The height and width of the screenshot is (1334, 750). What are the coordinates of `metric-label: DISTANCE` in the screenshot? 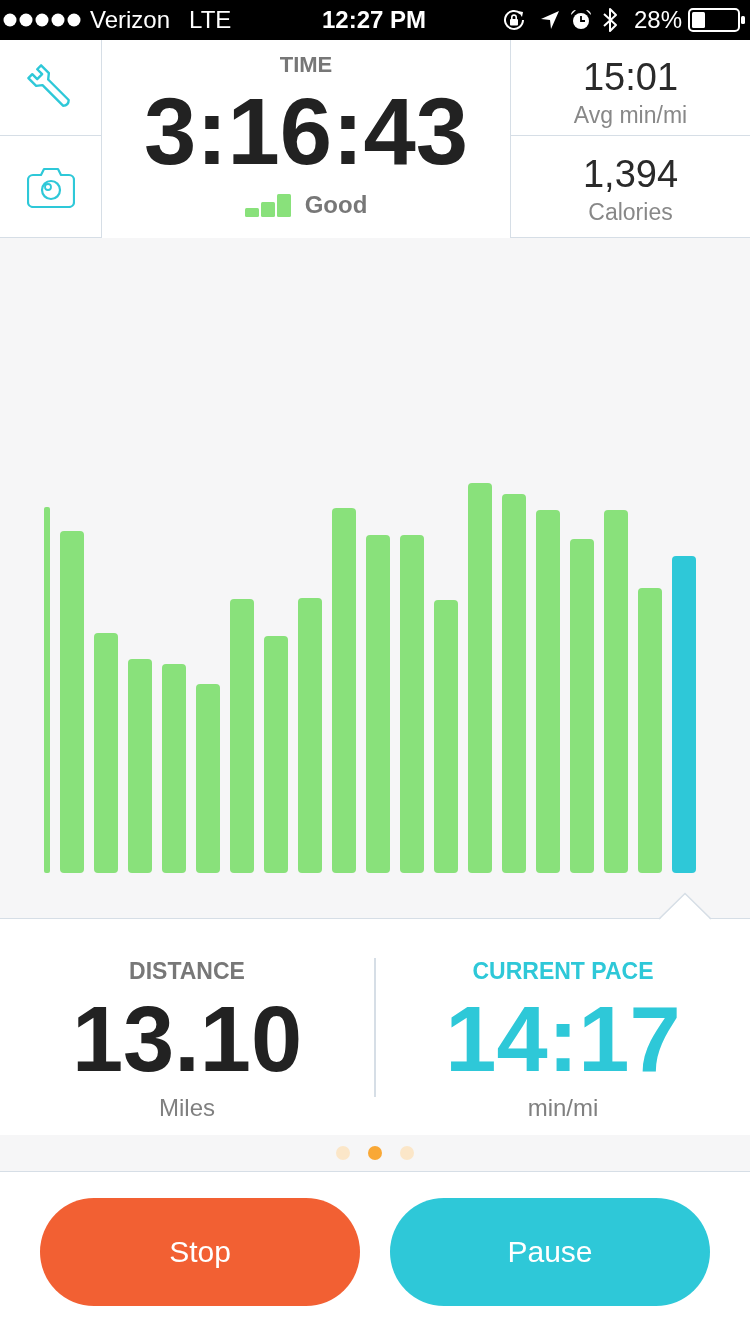 It's located at (187, 971).